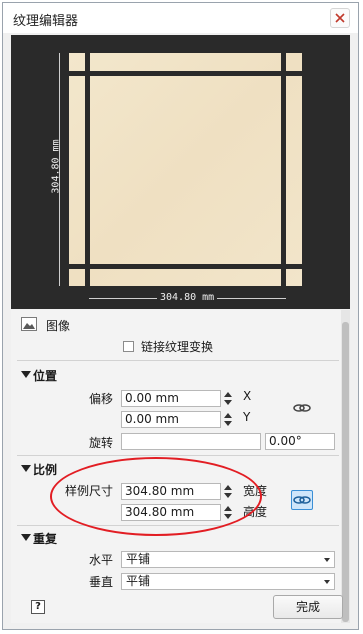 This screenshot has width=363, height=634. What do you see at coordinates (26, 537) in the screenshot?
I see `repeat-collapse-icon` at bounding box center [26, 537].